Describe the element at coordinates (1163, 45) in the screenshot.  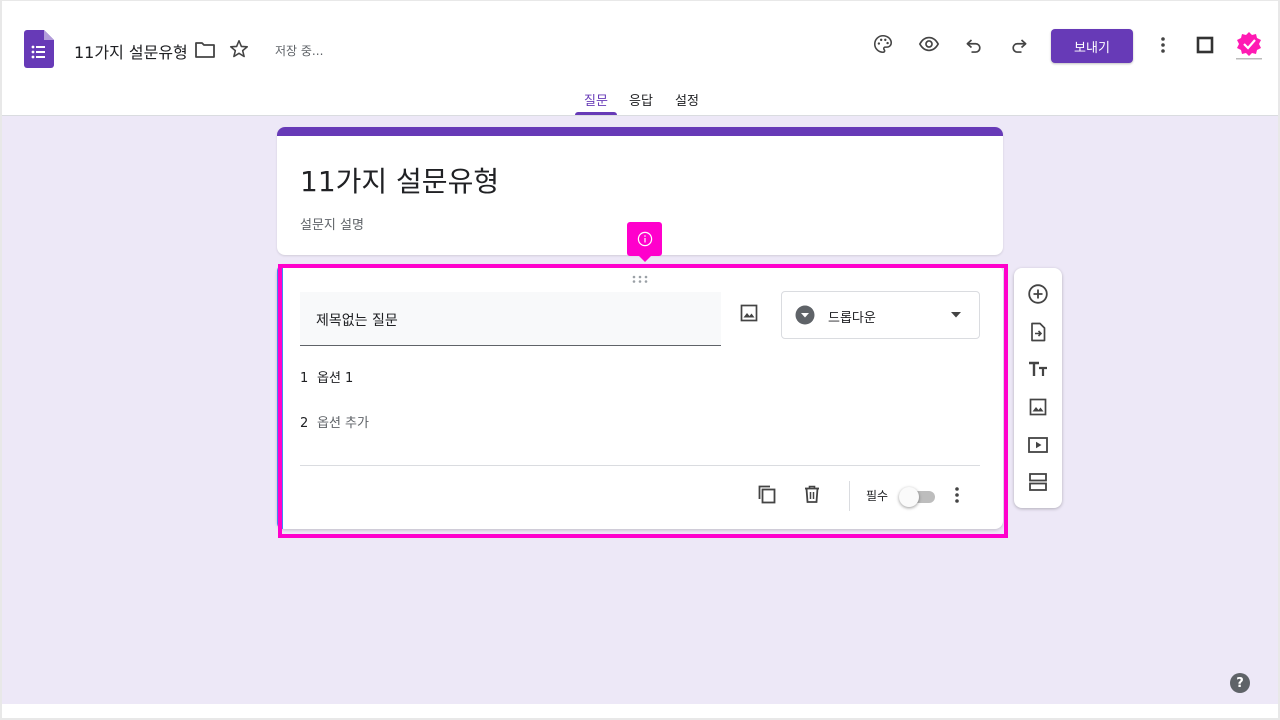
I see `more-vert-icon` at that location.